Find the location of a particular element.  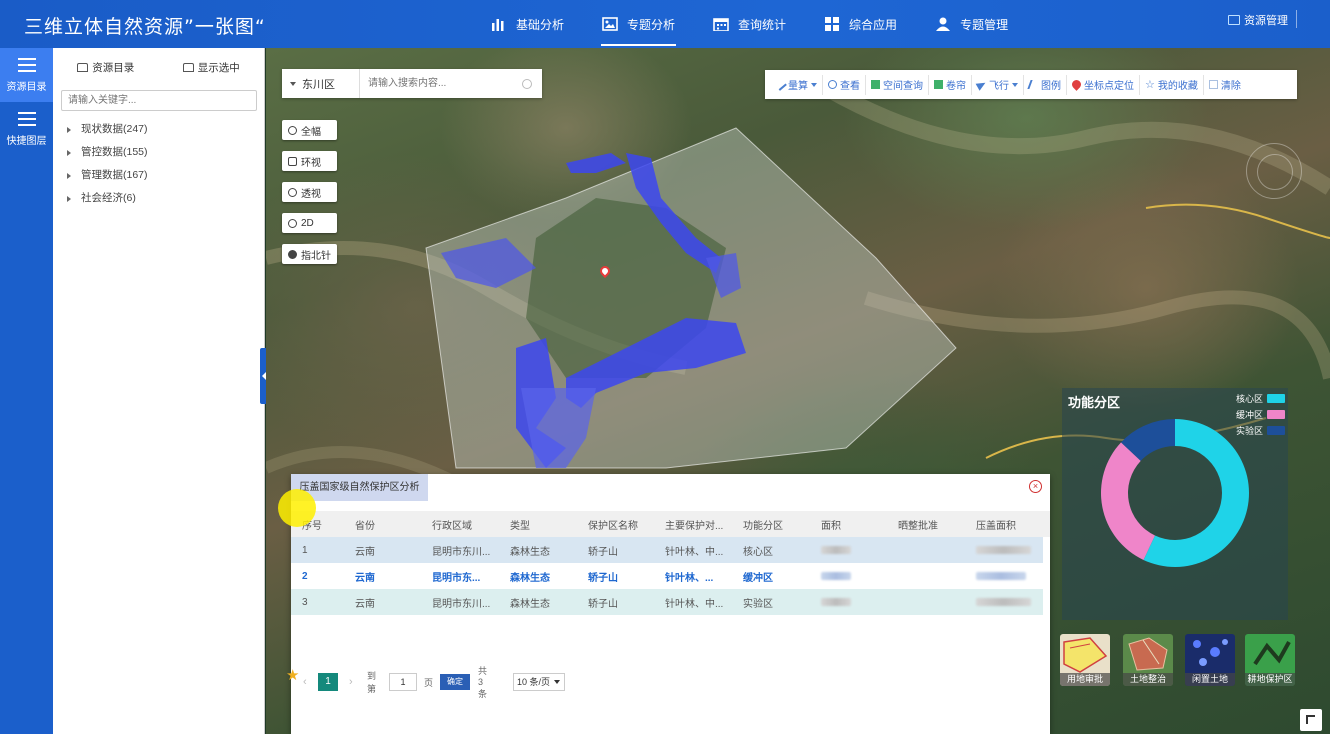

tree-item-current-data: 现状数据(247) is located at coordinates (107, 129).